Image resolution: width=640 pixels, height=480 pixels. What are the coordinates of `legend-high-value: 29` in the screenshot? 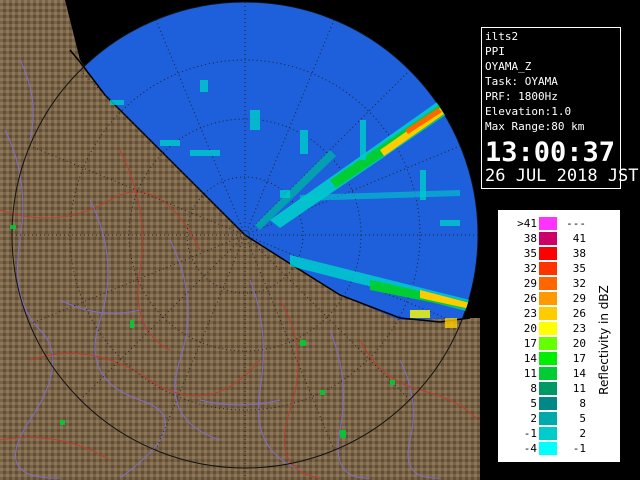 It's located at (579, 298).